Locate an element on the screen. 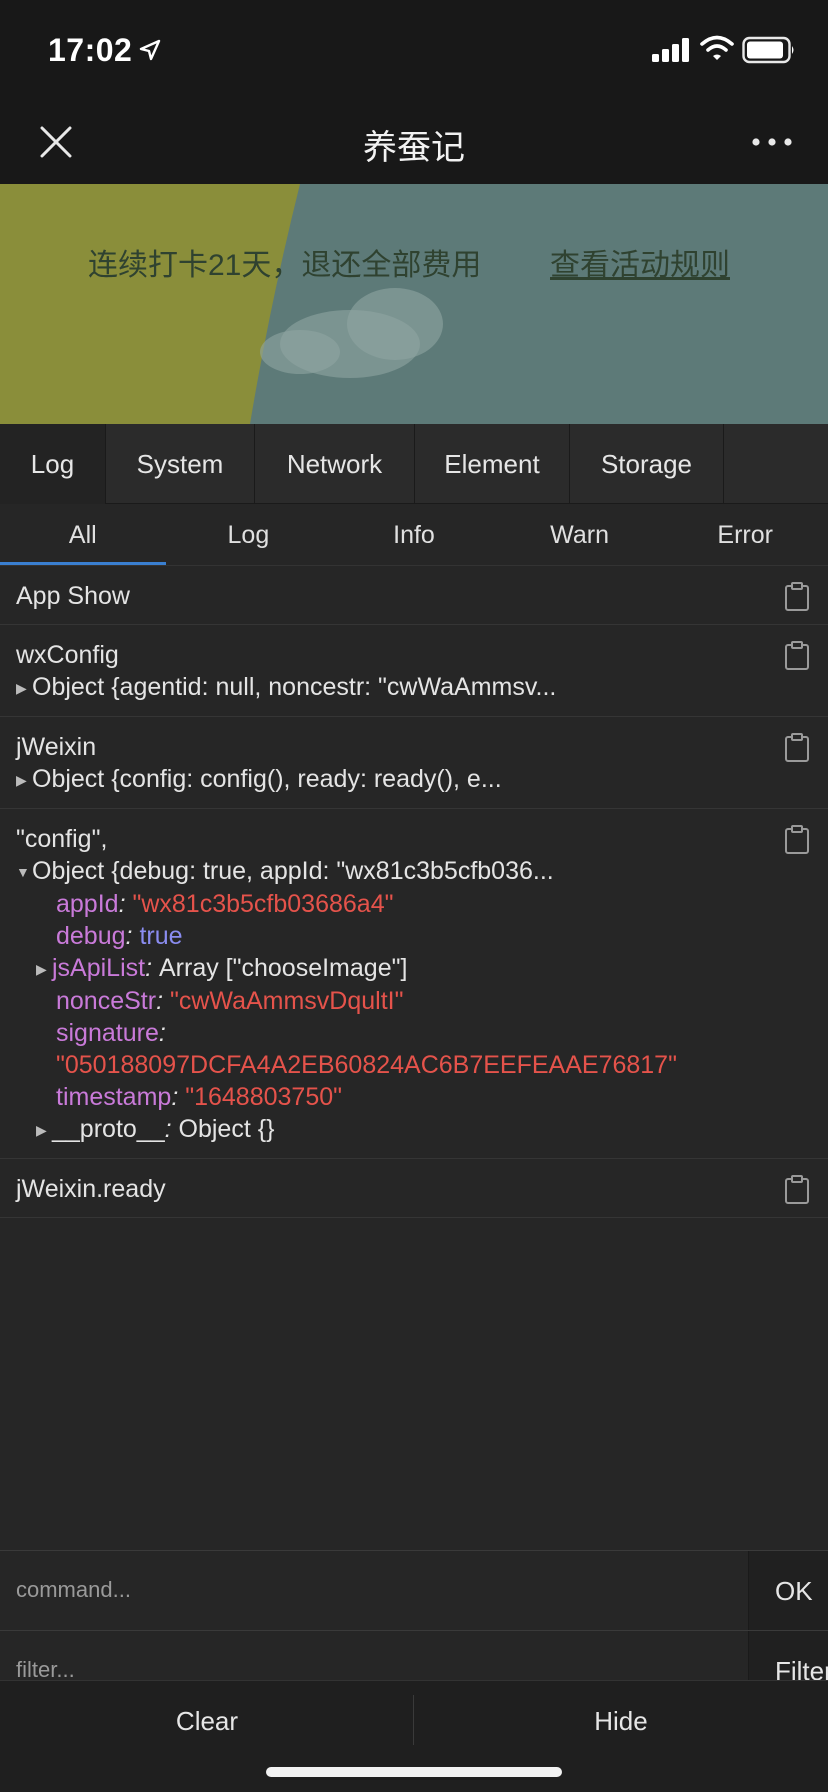 This screenshot has height=1792, width=828. field-key: jsApiList is located at coordinates (99, 968).